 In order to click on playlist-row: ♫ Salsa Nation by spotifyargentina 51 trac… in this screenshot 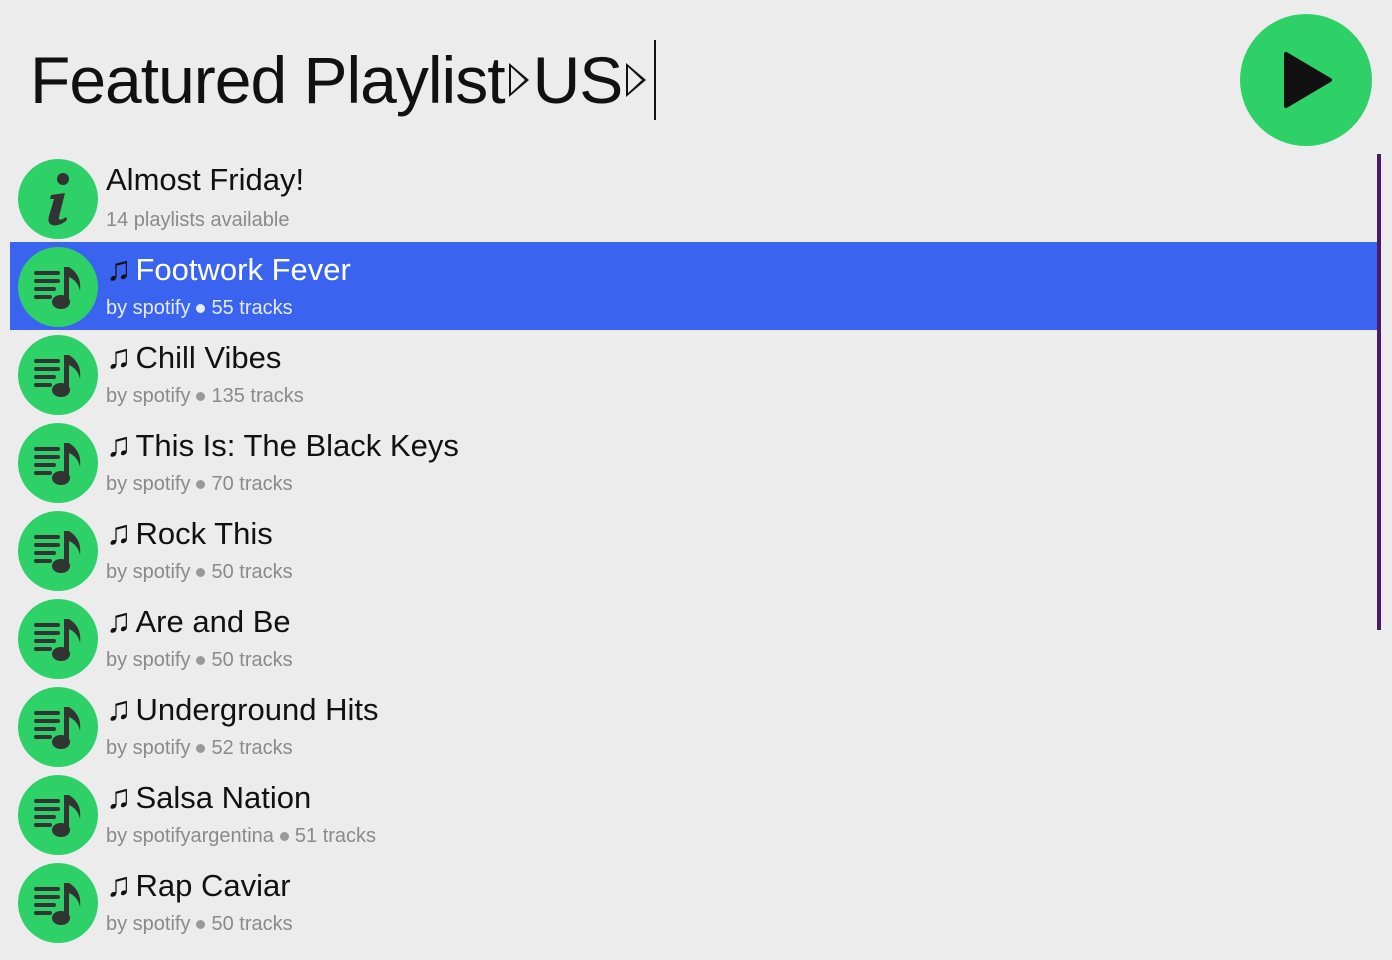, I will do `click(694, 814)`.